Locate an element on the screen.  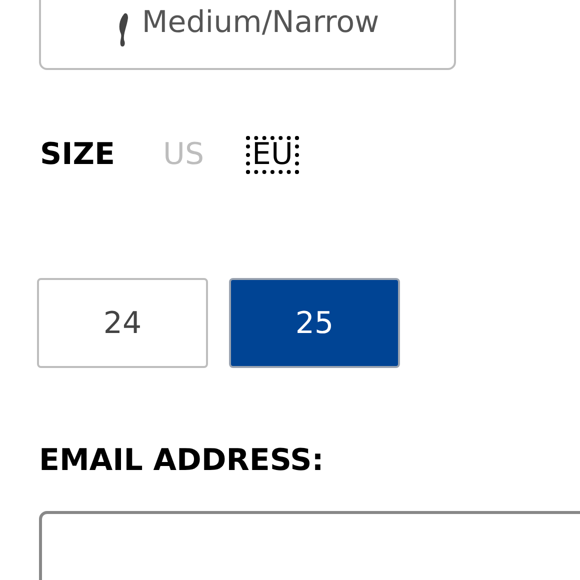
size-option: 24 is located at coordinates (122, 323).